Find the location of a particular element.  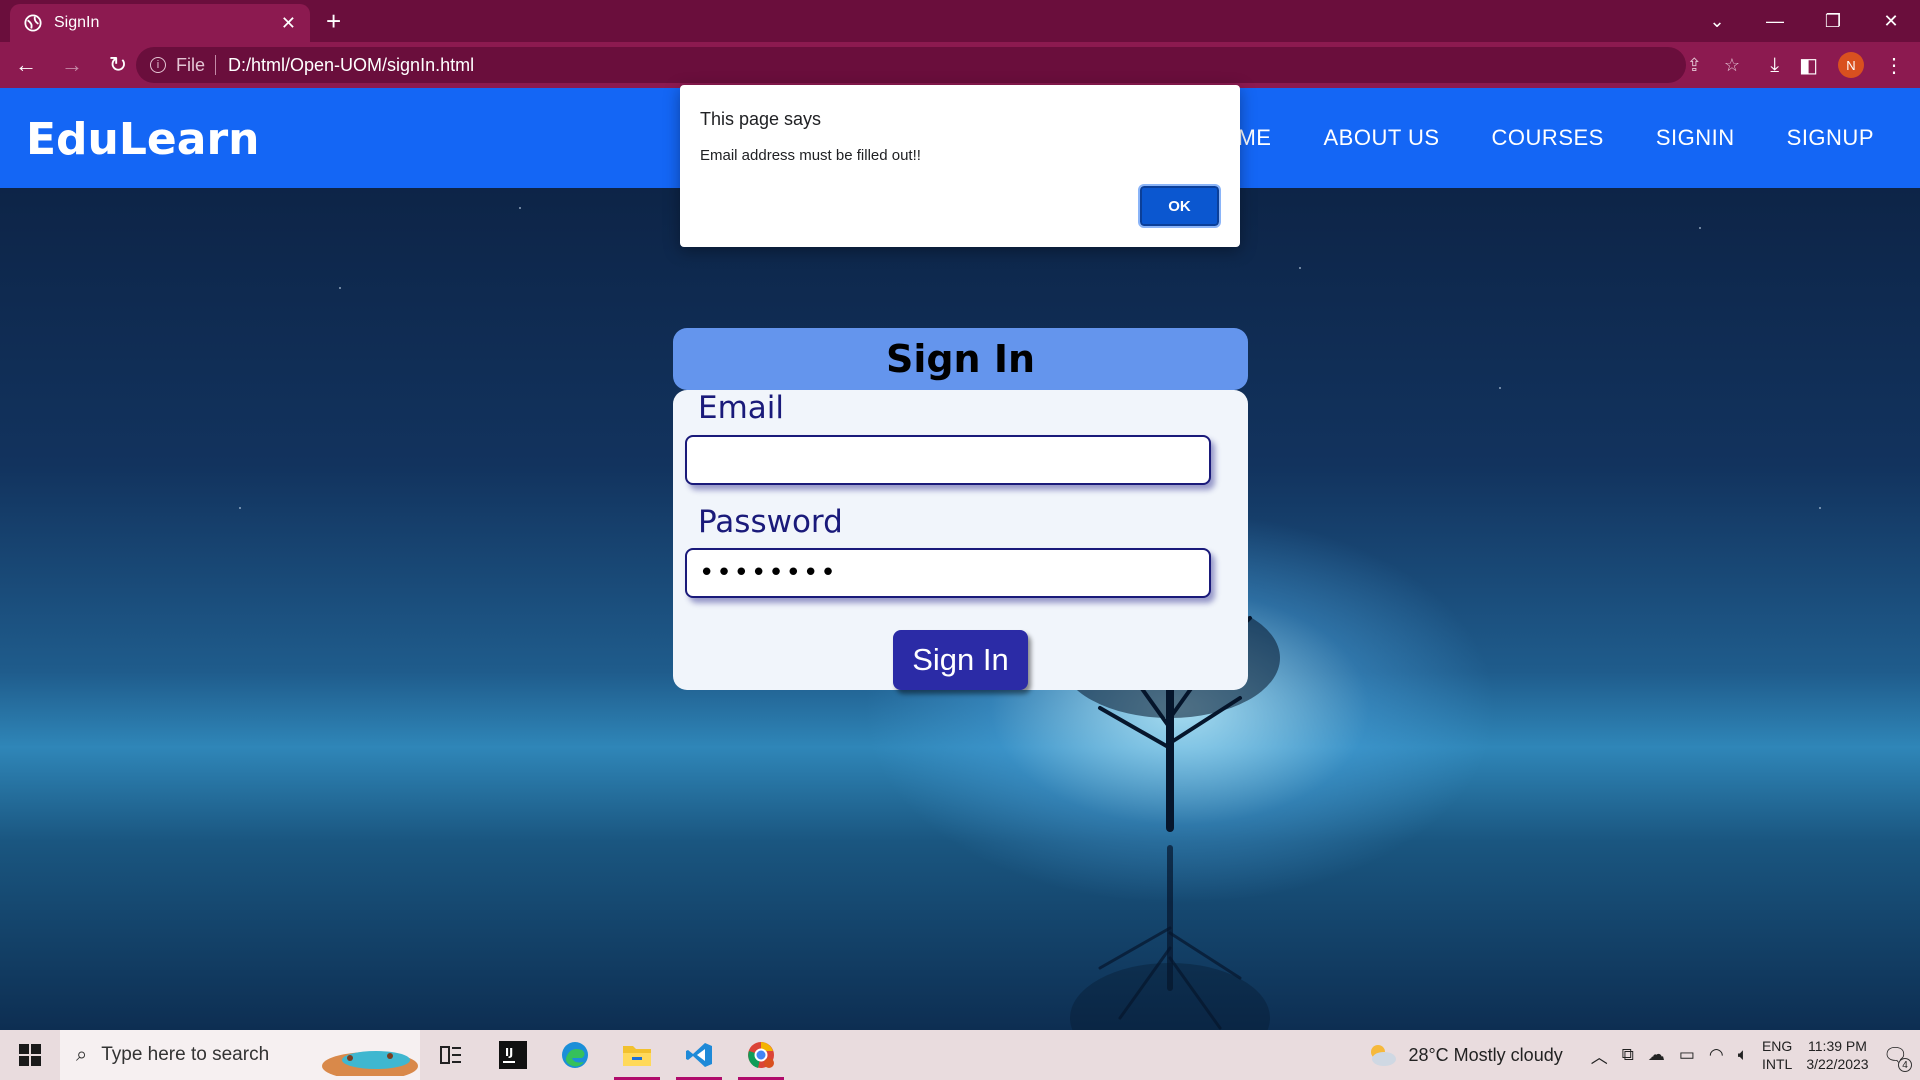

notification-icon: 🗨︎ 4 is located at coordinates (1897, 1057).